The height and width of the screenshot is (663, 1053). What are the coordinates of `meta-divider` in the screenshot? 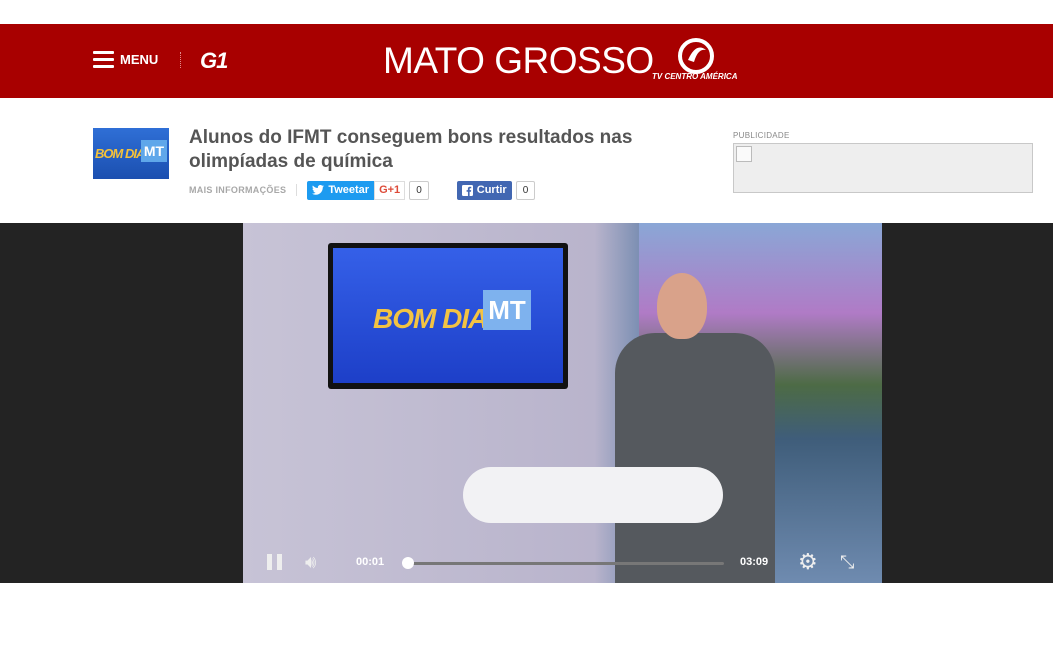 It's located at (297, 190).